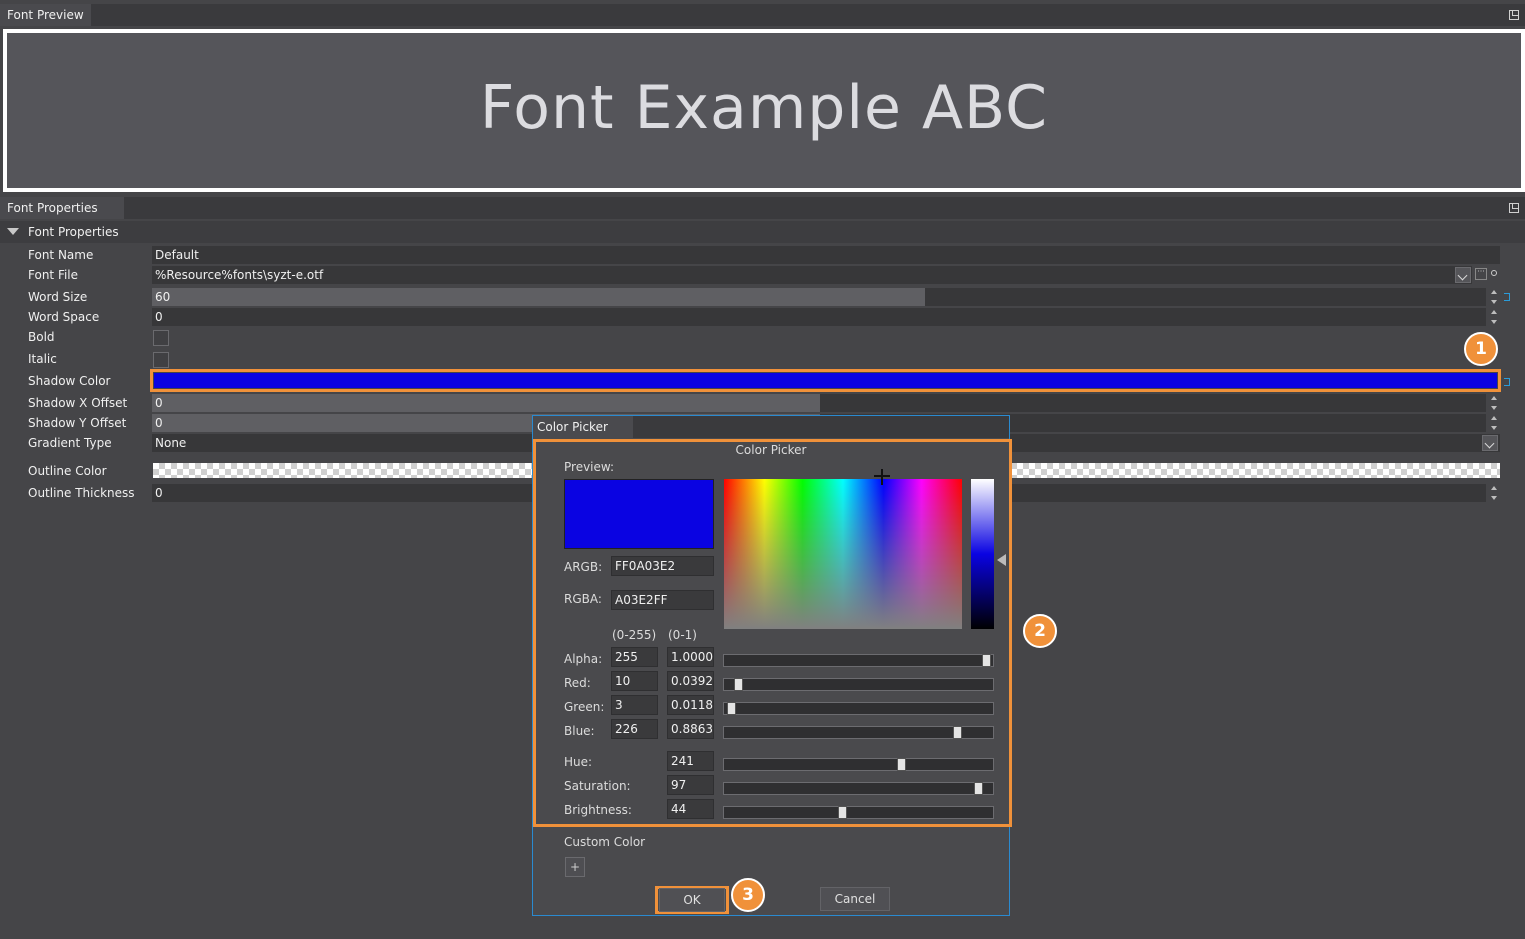  What do you see at coordinates (77, 423) in the screenshot?
I see `shadow-y-label: Shadow Y Offset` at bounding box center [77, 423].